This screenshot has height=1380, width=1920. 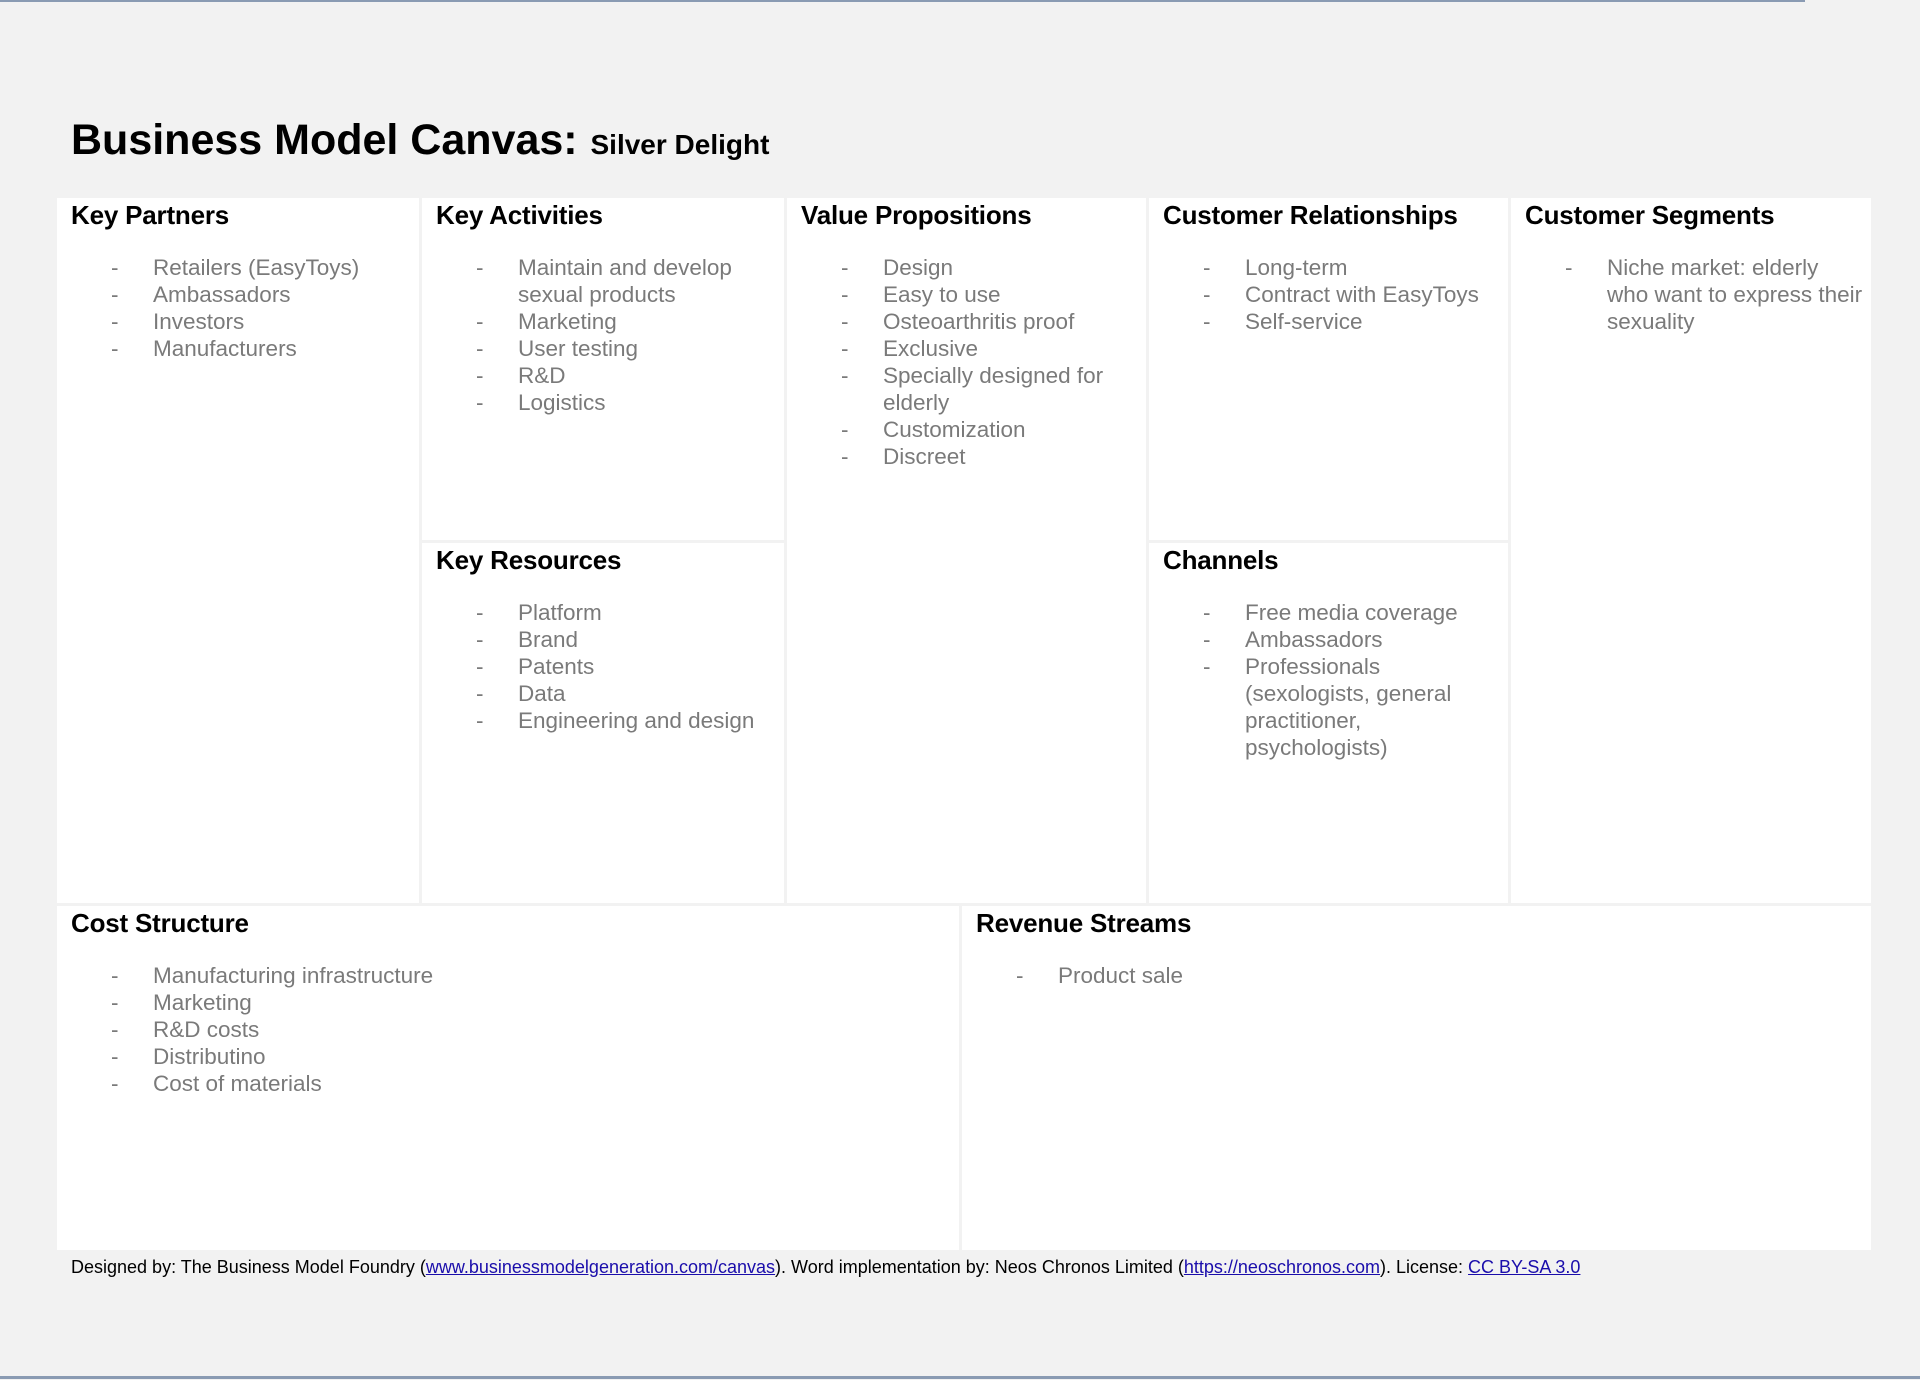 I want to click on list-item-text: Manufacturers, so click(x=225, y=348).